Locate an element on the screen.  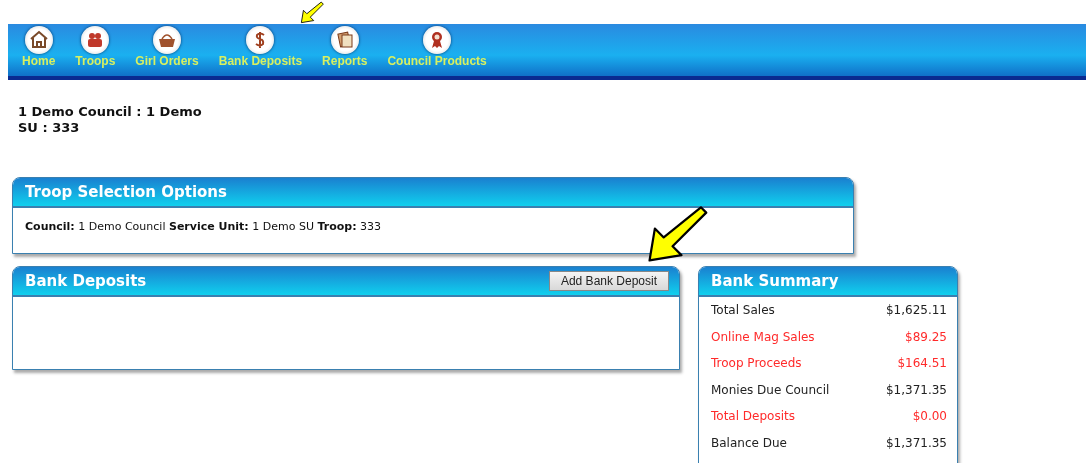
house-icon is located at coordinates (38, 40).